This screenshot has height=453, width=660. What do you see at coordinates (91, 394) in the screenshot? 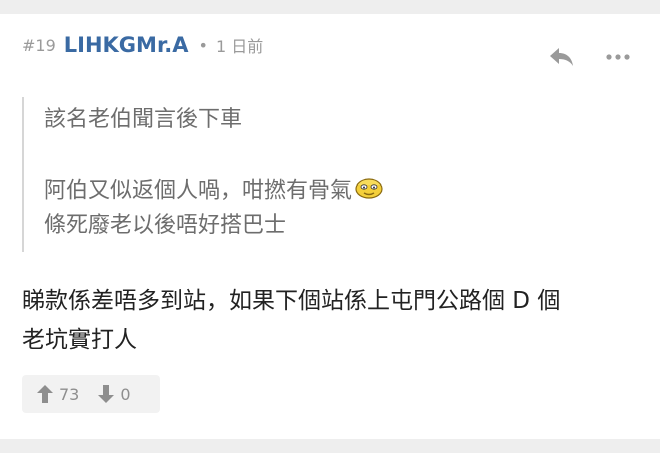
I see `vote-bar: 73 0` at bounding box center [91, 394].